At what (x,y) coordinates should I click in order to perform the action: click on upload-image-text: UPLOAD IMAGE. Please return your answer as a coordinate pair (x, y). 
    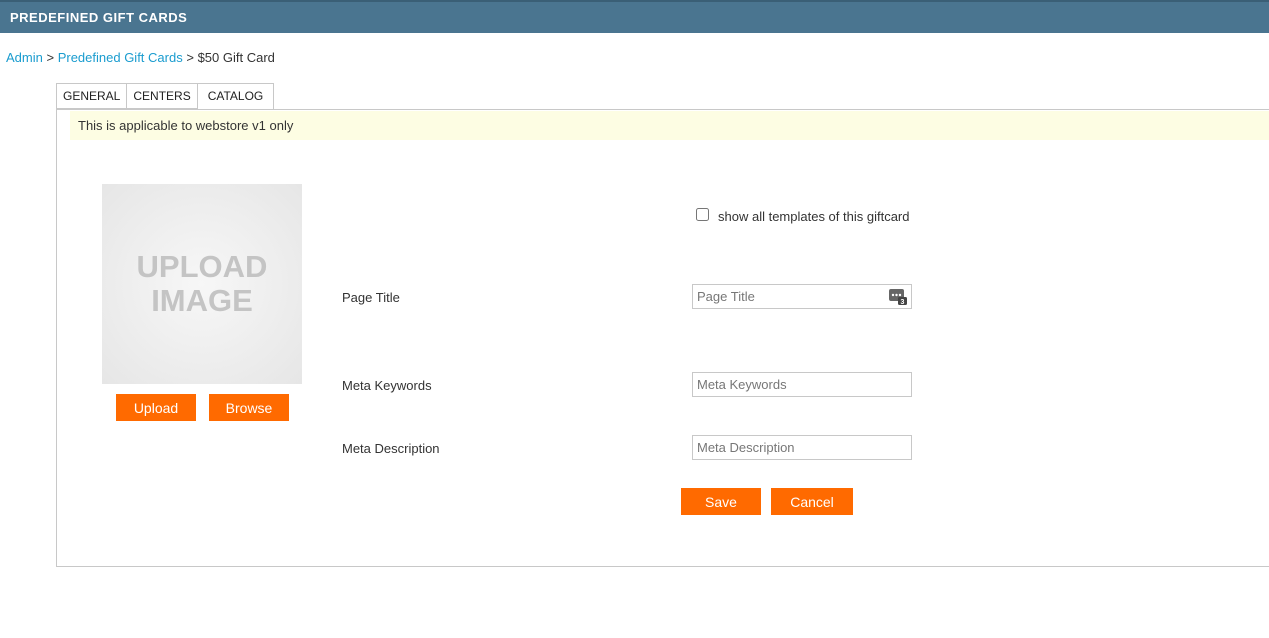
    Looking at the image, I should click on (202, 284).